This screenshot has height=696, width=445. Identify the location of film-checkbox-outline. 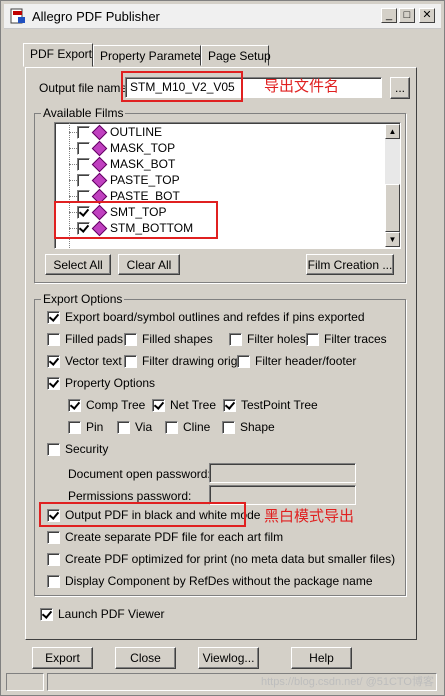
(83, 132).